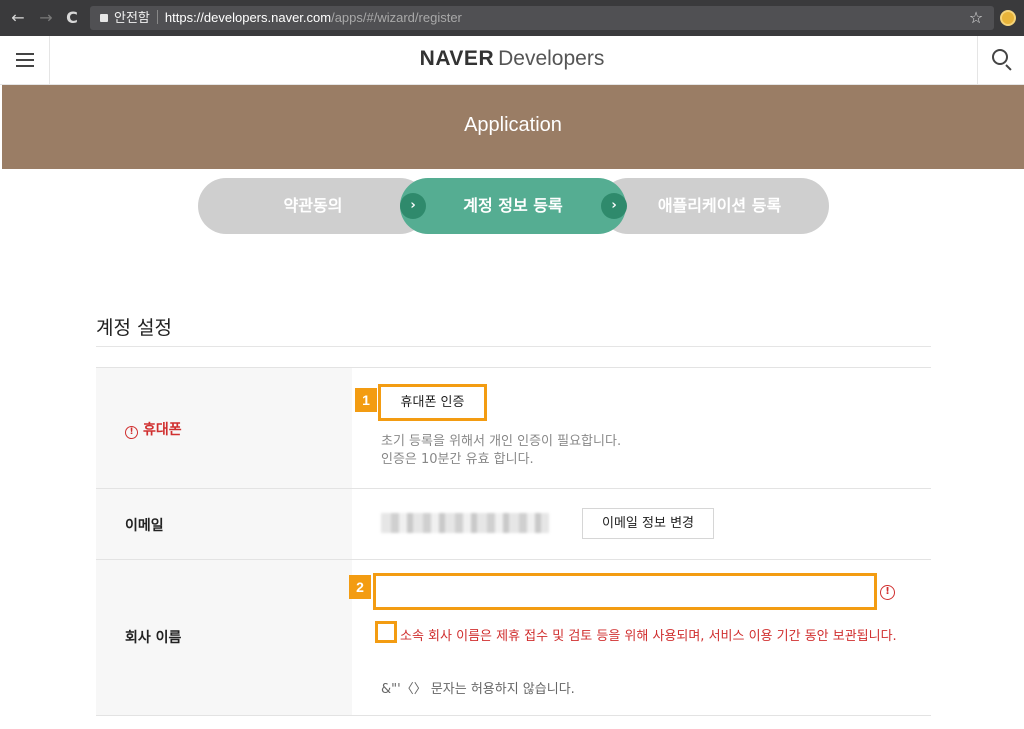 This screenshot has height=729, width=1024. I want to click on phone-verify-button: 휴대폰 인증, so click(432, 403).